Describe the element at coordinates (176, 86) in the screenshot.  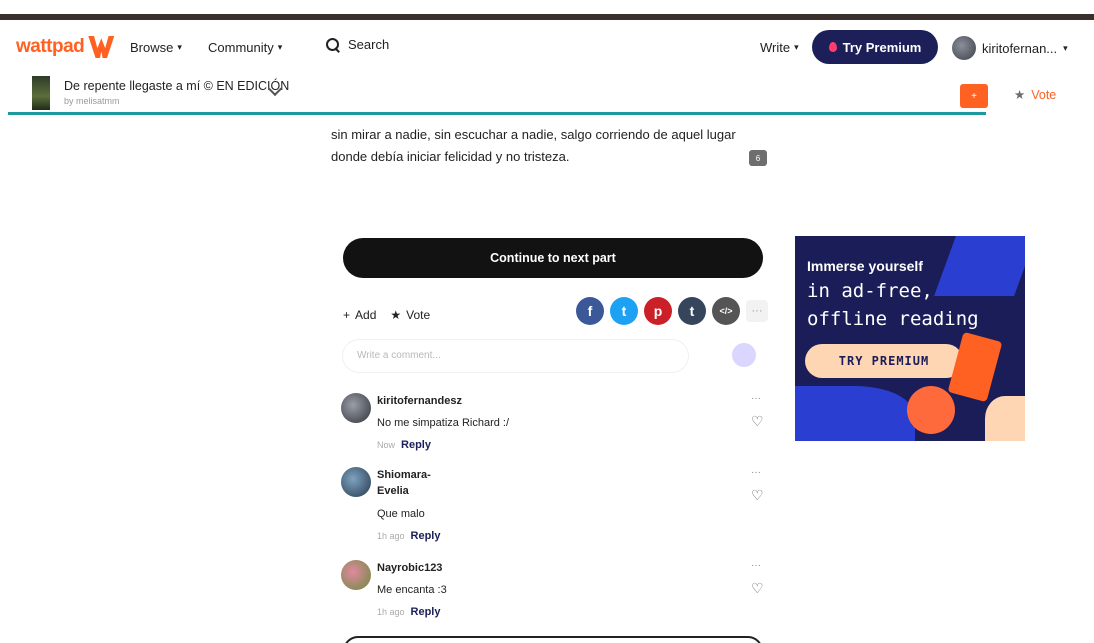
I see `story-title: De repente llegaste a mí © EN EDICIÓN` at that location.